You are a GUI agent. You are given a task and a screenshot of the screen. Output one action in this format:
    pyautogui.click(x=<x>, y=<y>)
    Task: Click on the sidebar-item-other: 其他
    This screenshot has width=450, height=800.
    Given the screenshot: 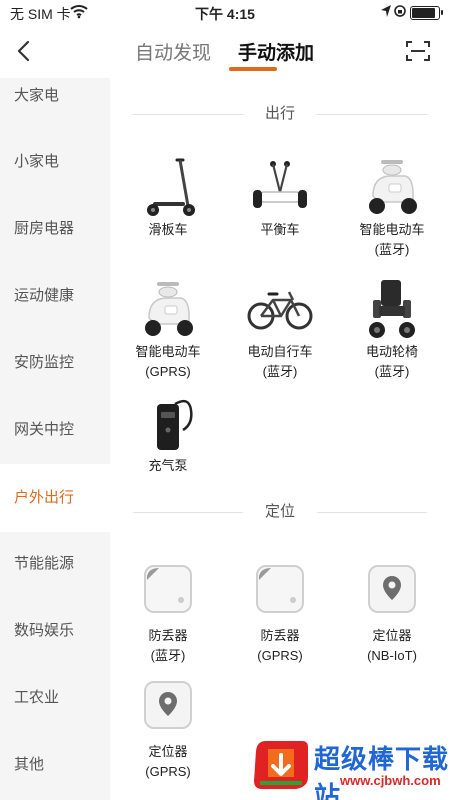 What is the action you would take?
    pyautogui.click(x=55, y=773)
    